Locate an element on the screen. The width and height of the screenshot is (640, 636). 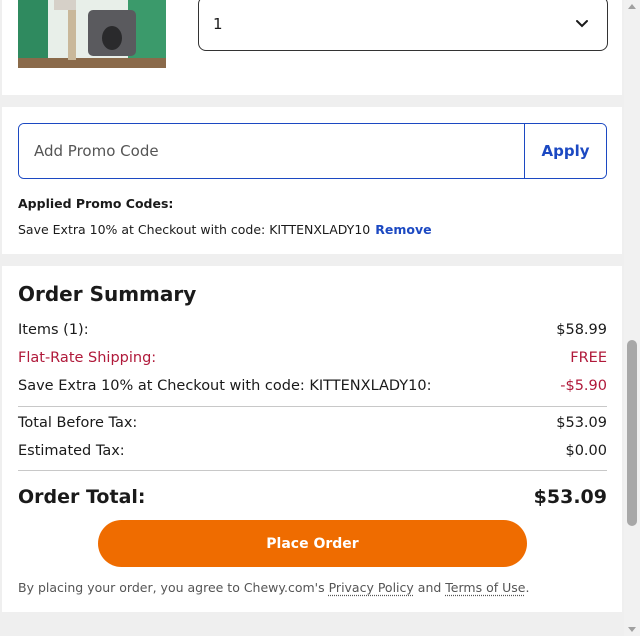
before-tax-row: Total Before Tax: $53.09 is located at coordinates (312, 423).